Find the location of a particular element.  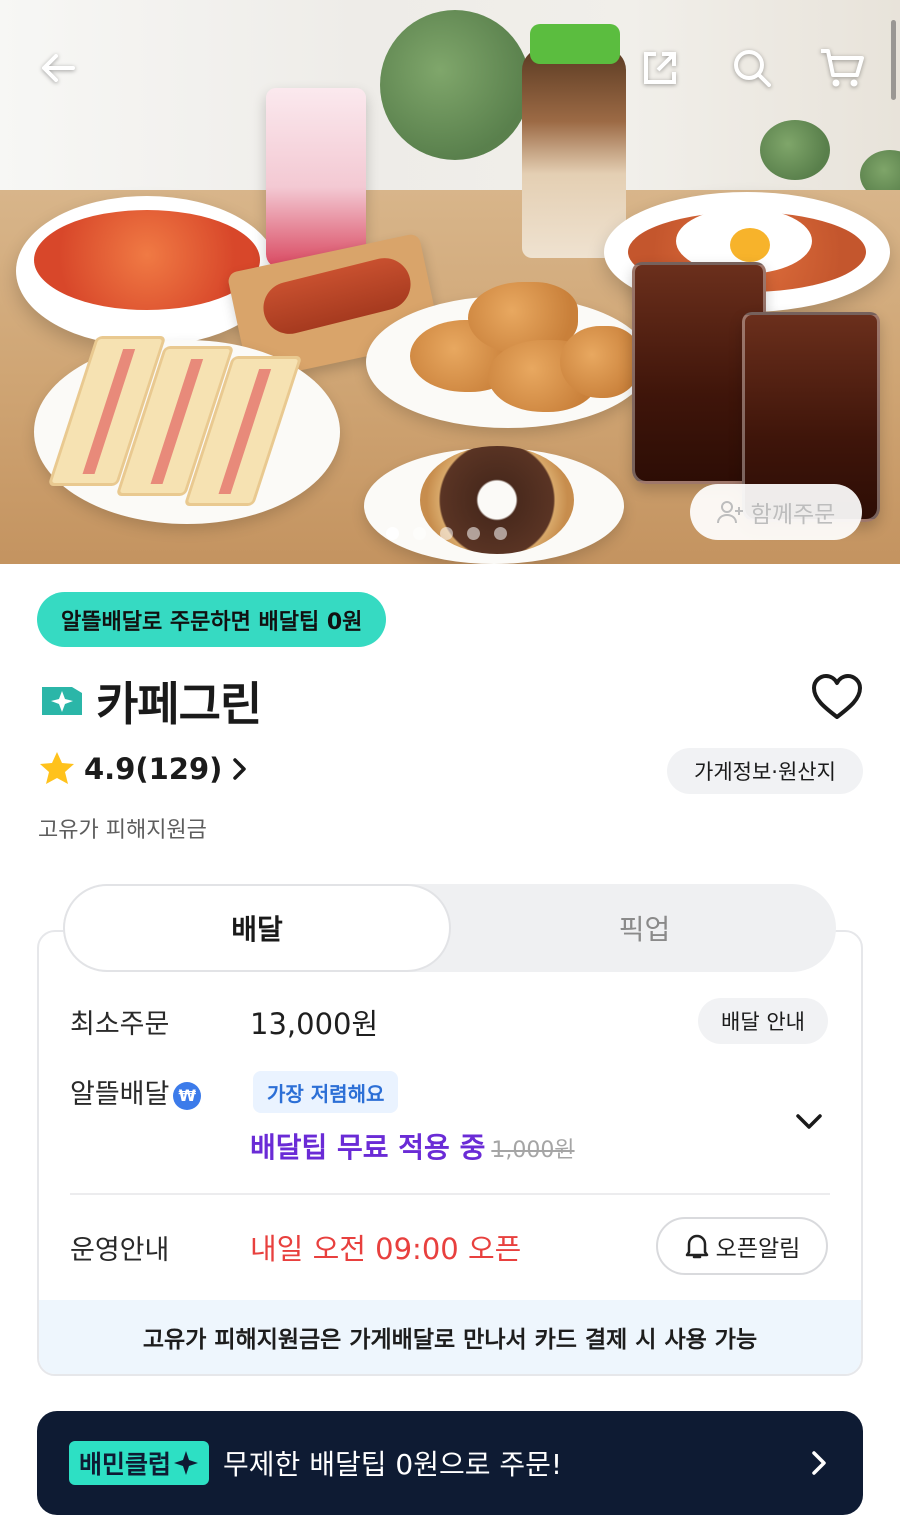

won-coin-icon: ₩ is located at coordinates (187, 1095).